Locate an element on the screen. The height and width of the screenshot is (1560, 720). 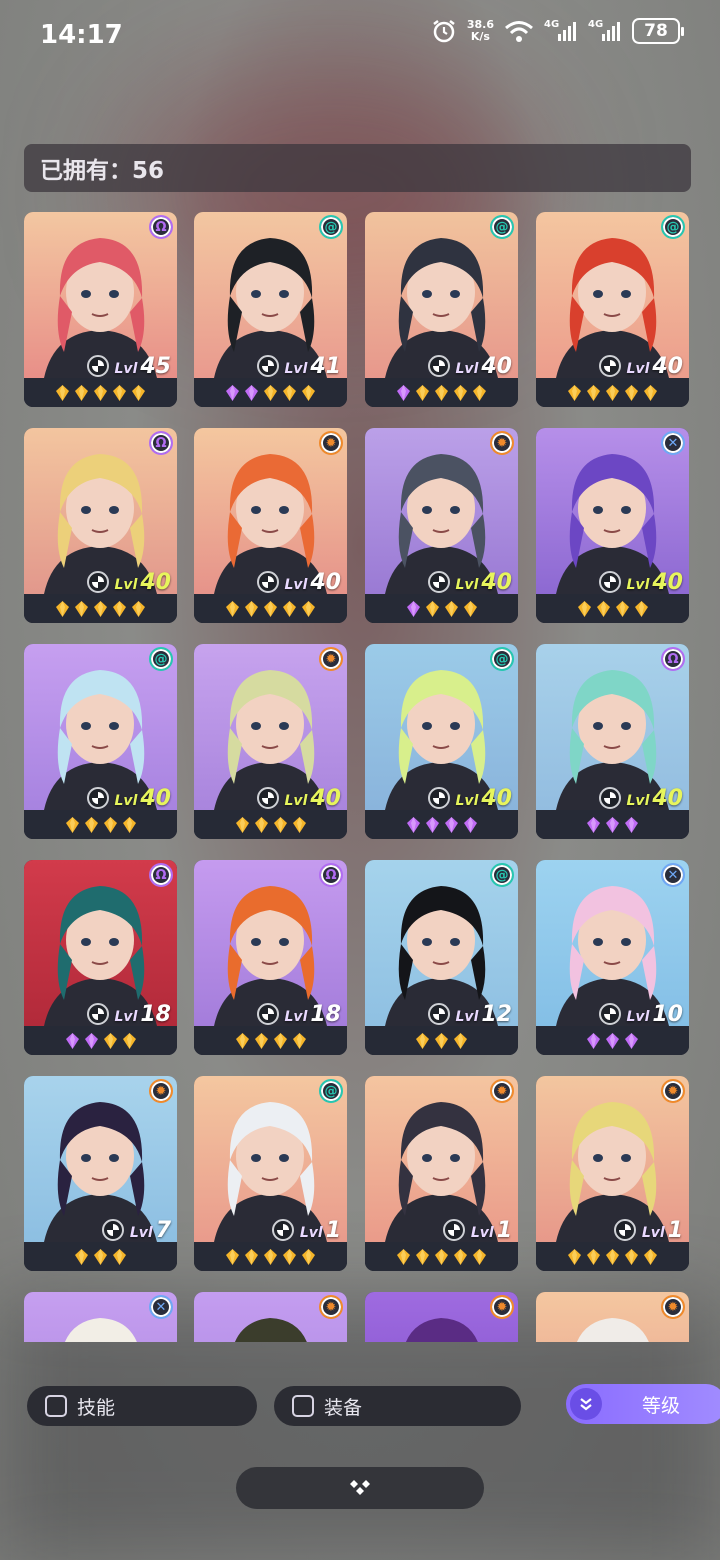
collapse-handle is located at coordinates (360, 1488).